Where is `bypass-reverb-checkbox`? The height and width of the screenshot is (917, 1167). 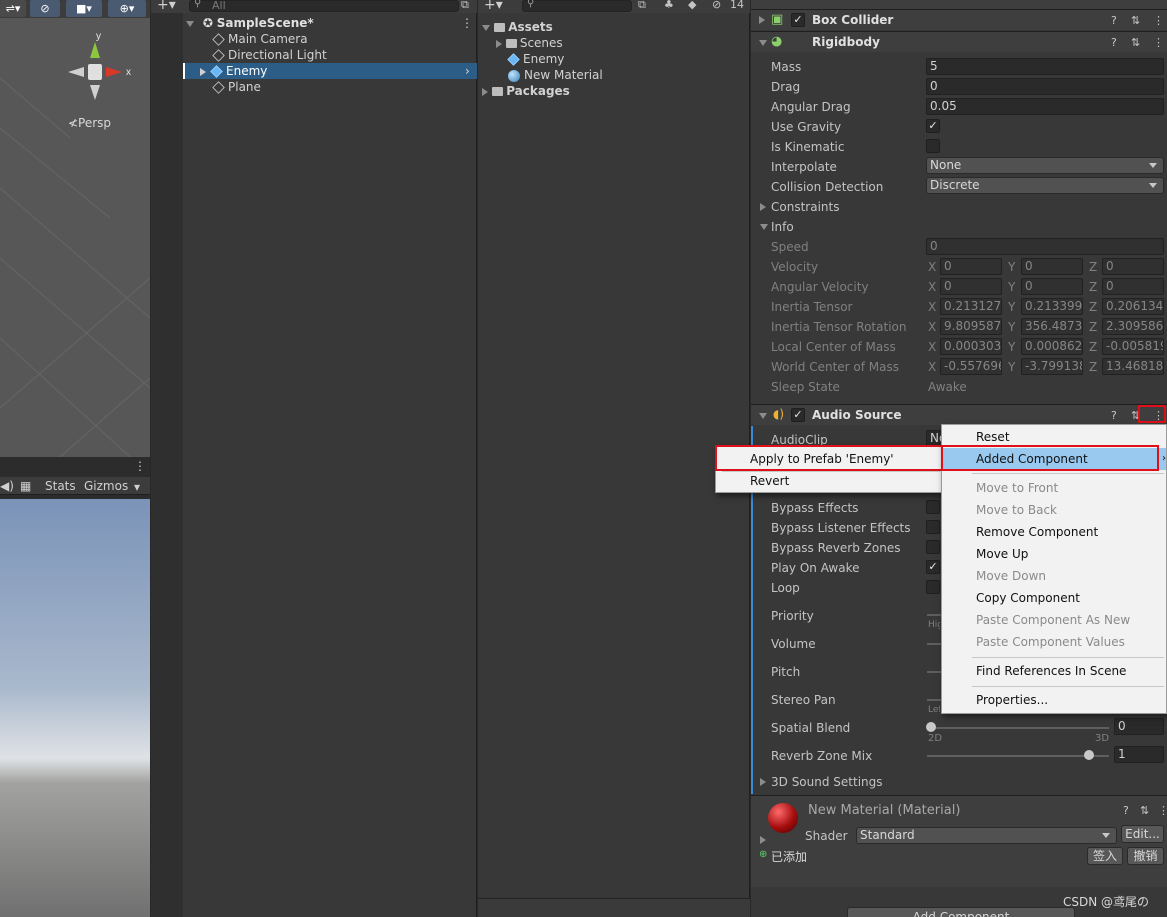
bypass-reverb-checkbox is located at coordinates (933, 547).